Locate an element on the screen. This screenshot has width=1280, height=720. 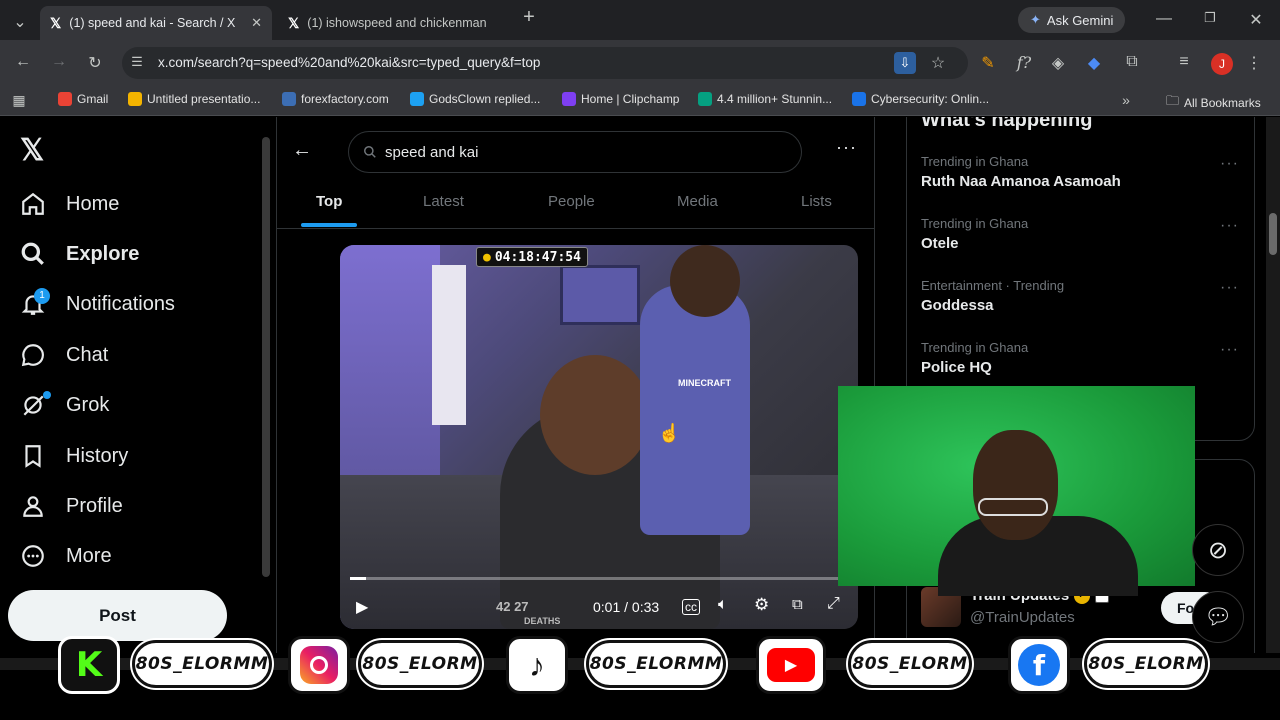
chrome-menu-icon: ⋮ is located at coordinates (1254, 63).